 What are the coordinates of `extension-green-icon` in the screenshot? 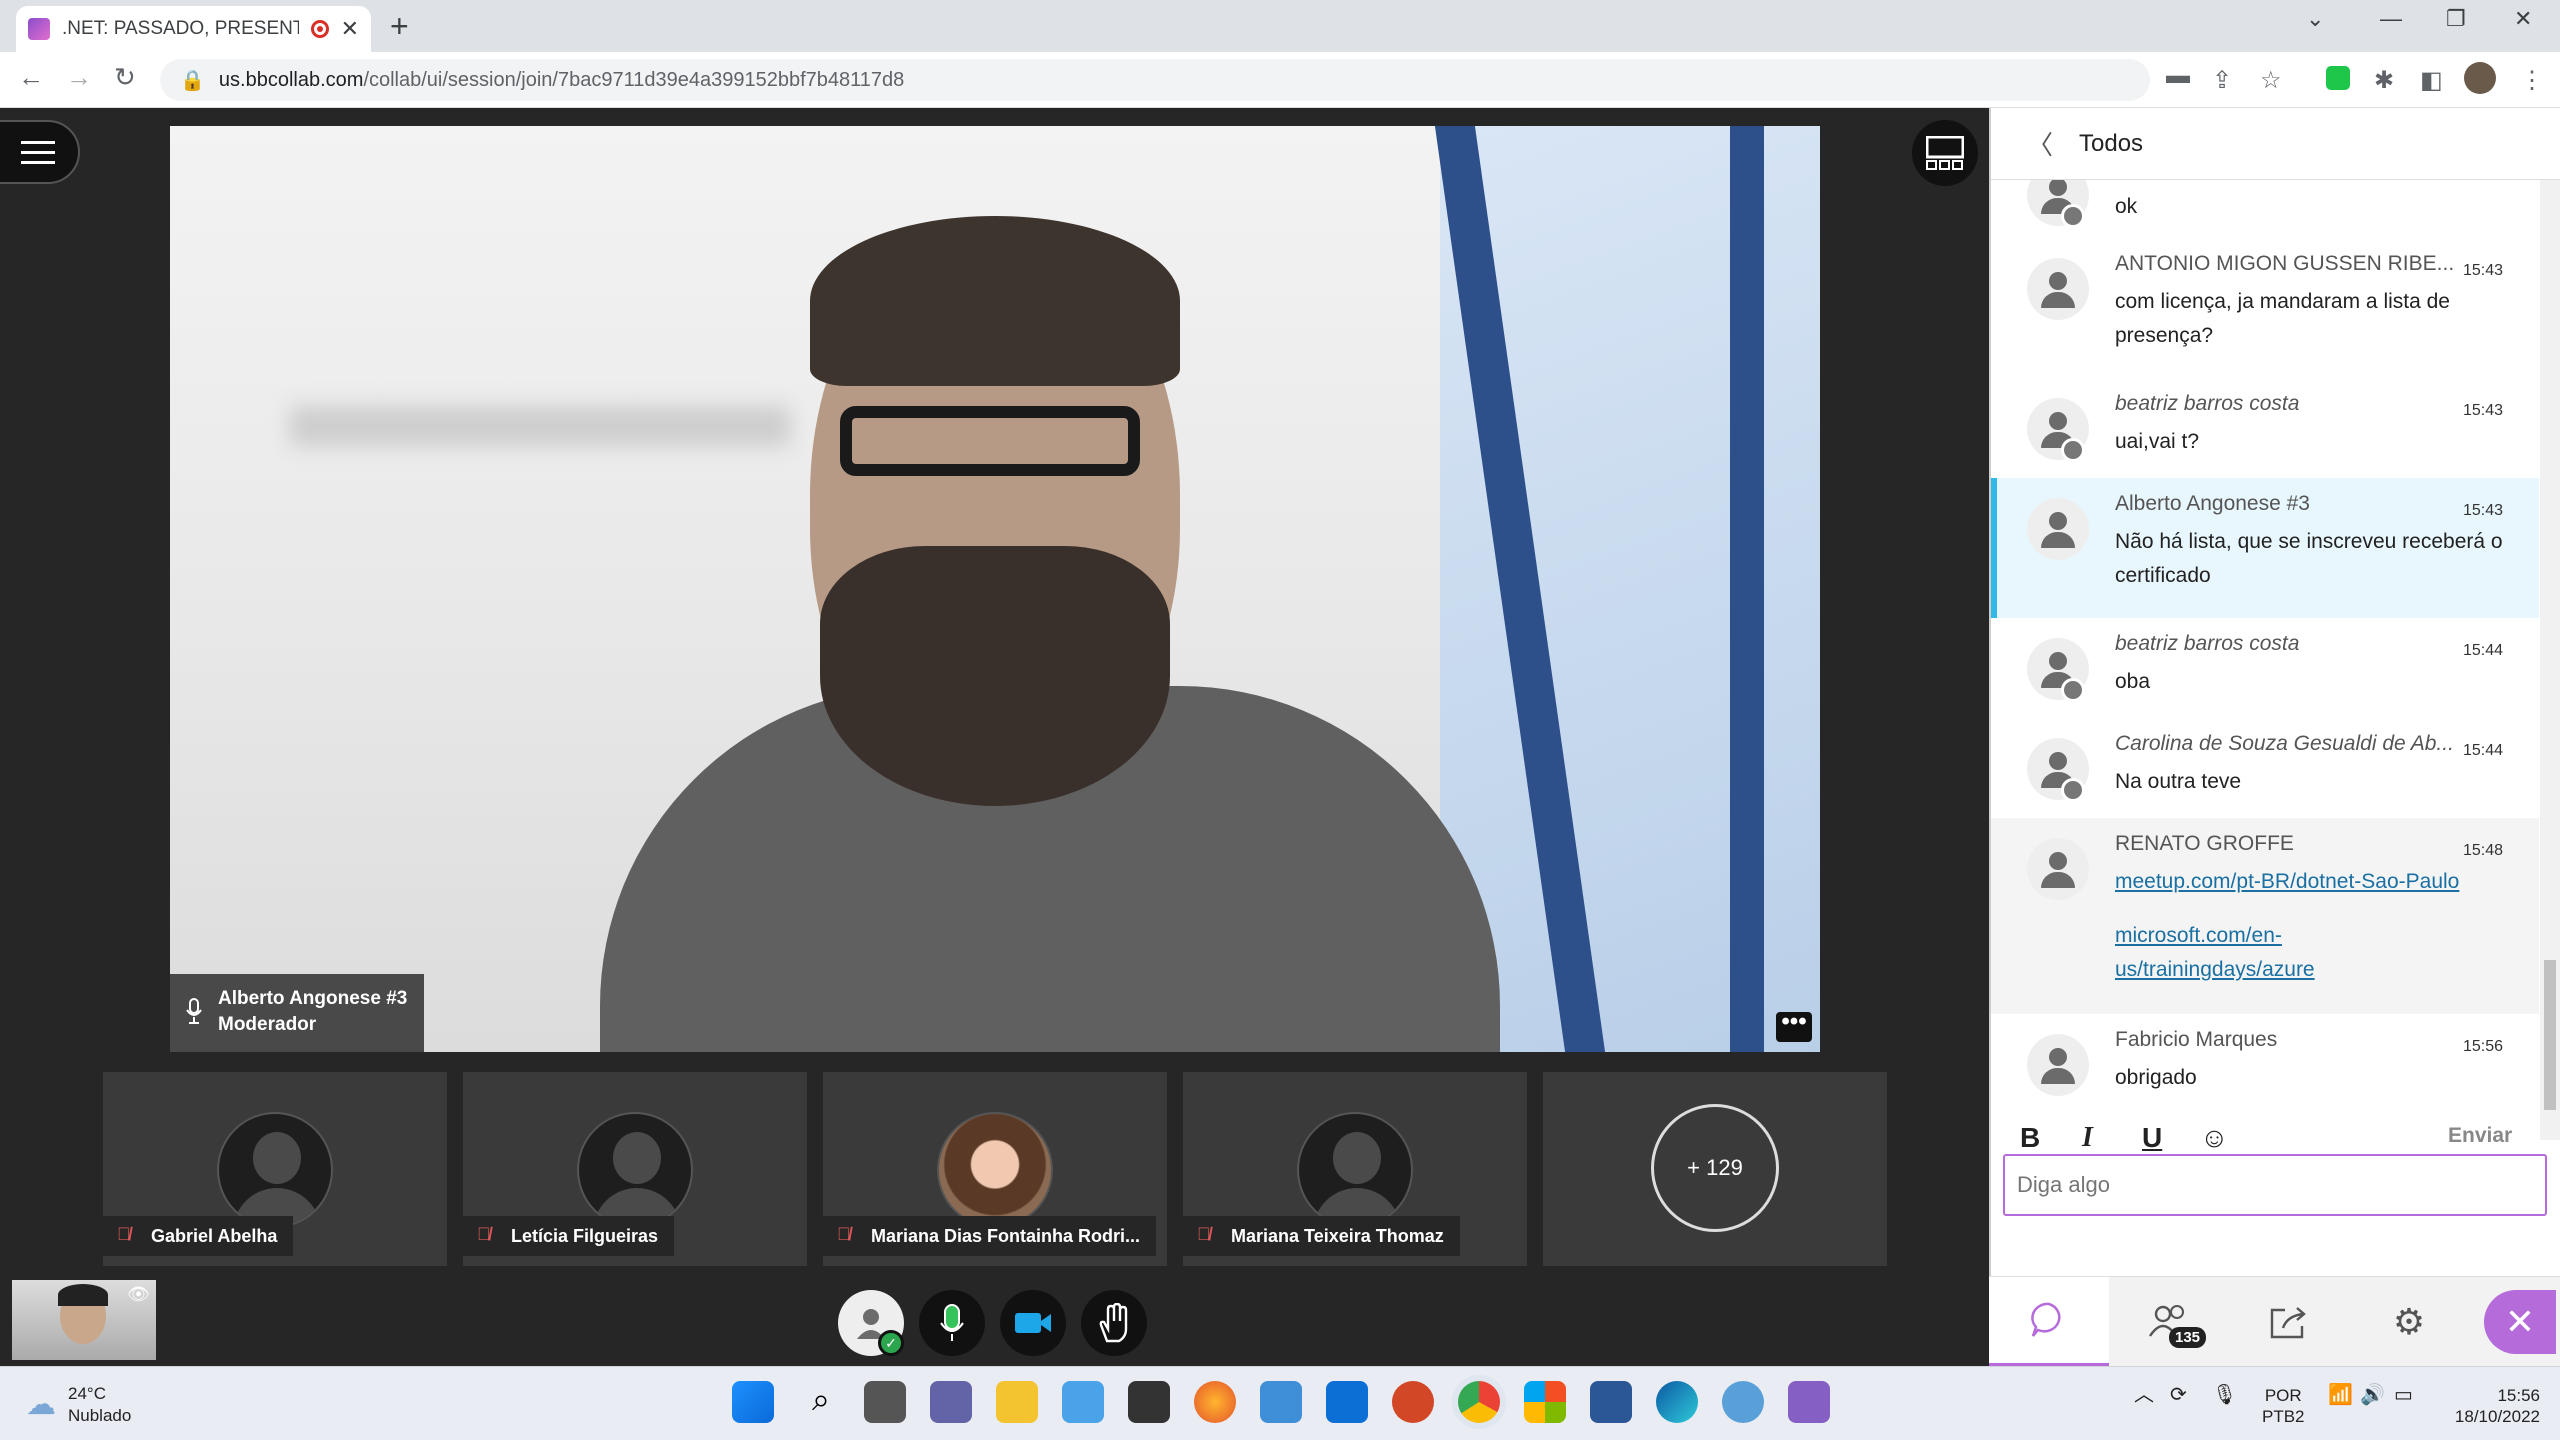 It's located at (2338, 78).